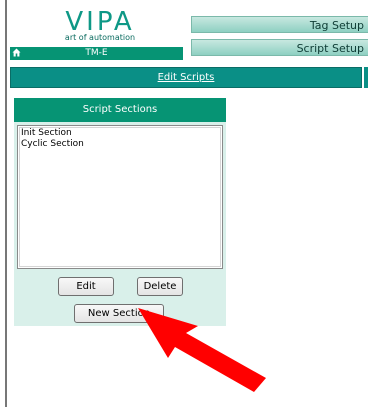 This screenshot has width=368, height=407. What do you see at coordinates (100, 37) in the screenshot?
I see `logo-tagline: art of automation` at bounding box center [100, 37].